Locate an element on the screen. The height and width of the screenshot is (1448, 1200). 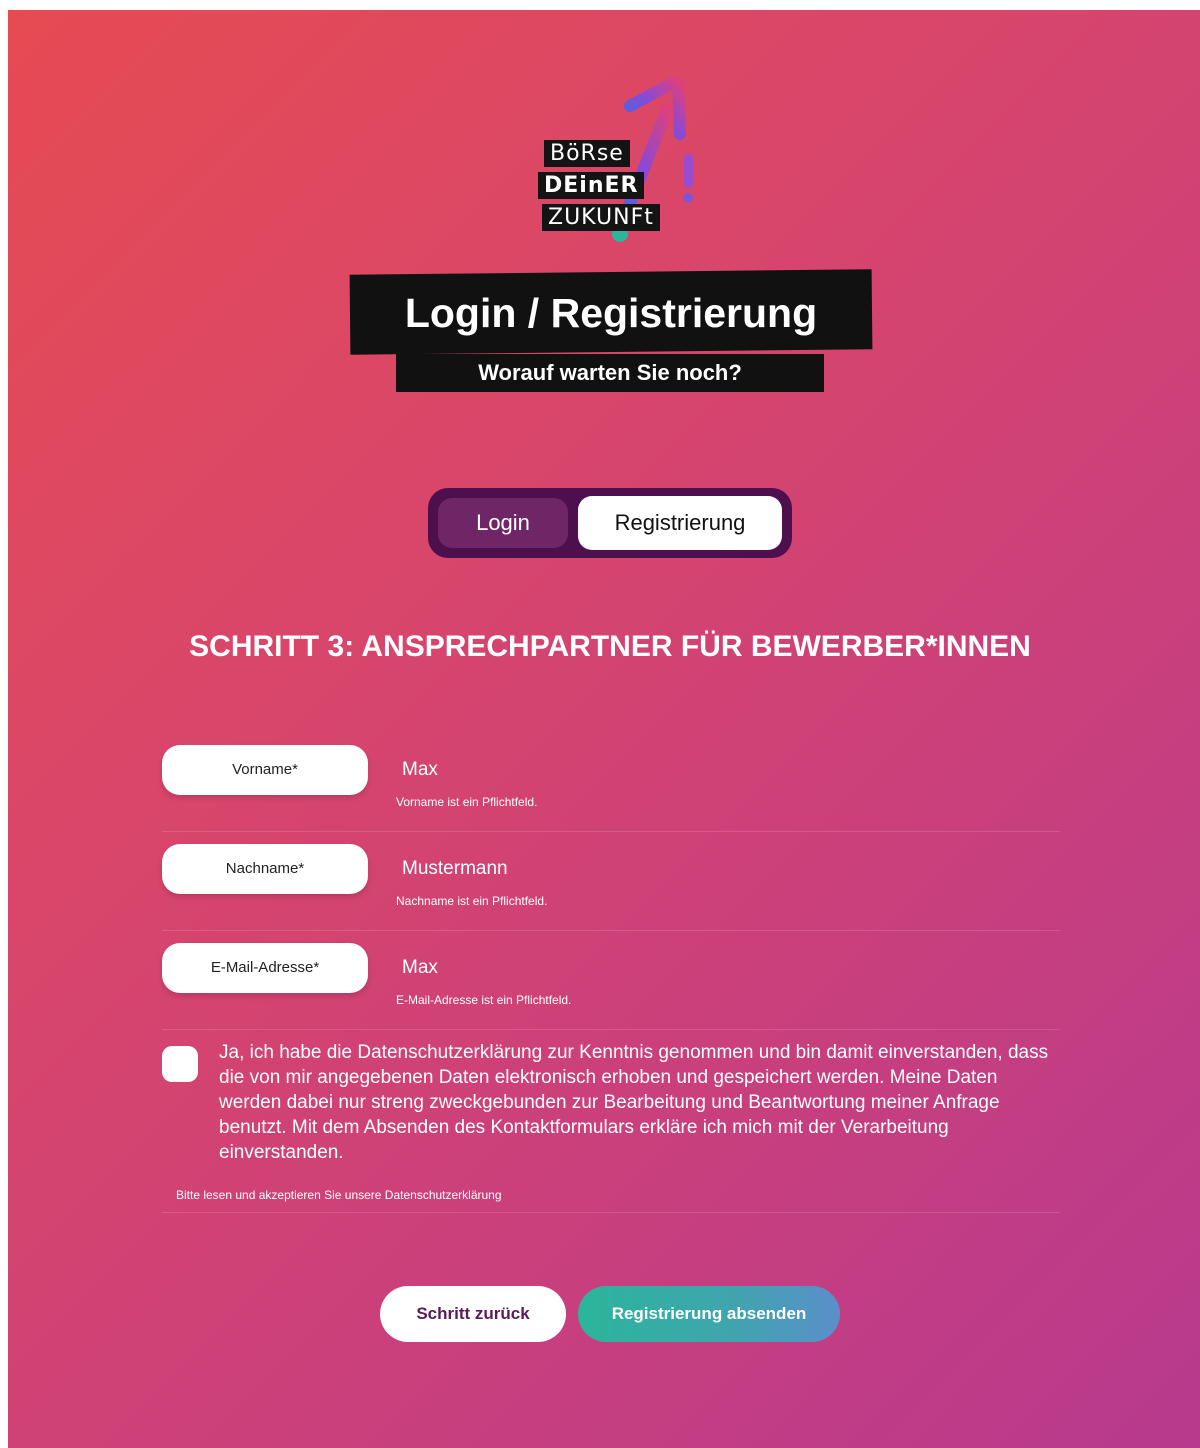
logo-text-line3: ZUKUNFt is located at coordinates (601, 217).